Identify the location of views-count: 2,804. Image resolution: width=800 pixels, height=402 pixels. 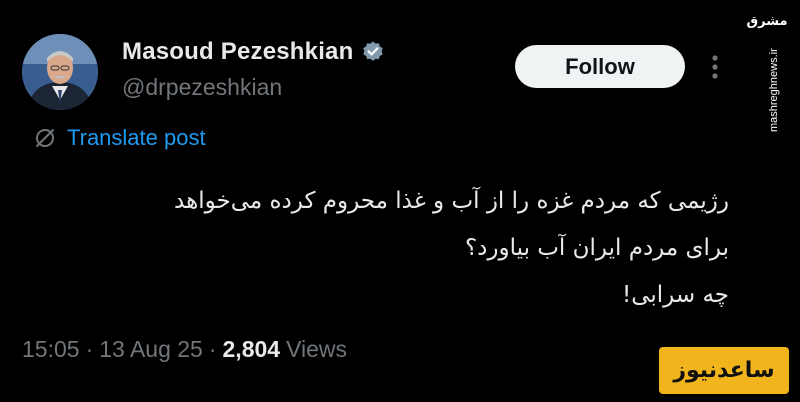
(252, 349).